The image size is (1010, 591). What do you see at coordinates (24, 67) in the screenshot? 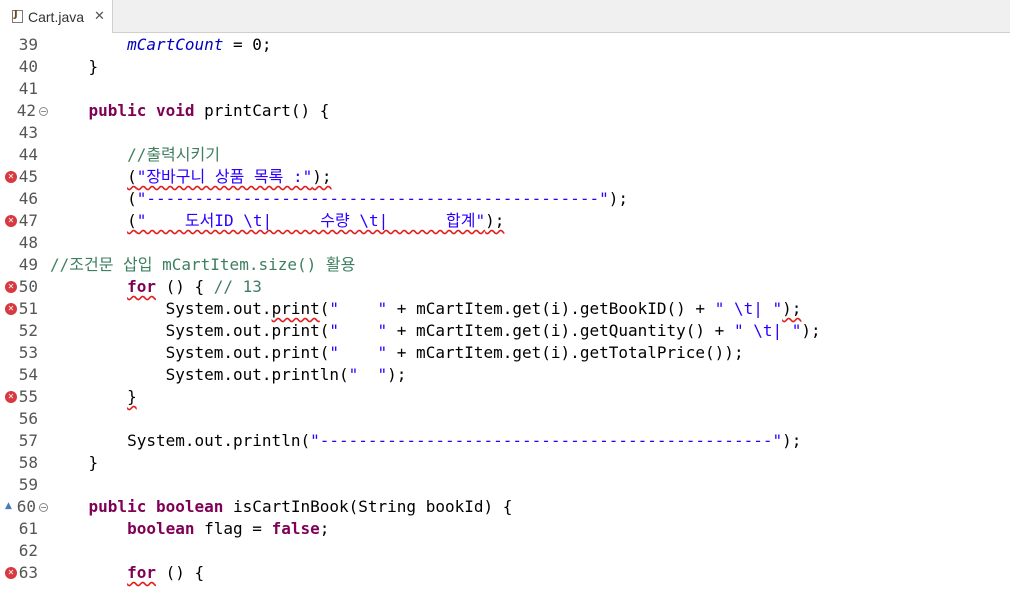
I see `line-gutter: 40` at bounding box center [24, 67].